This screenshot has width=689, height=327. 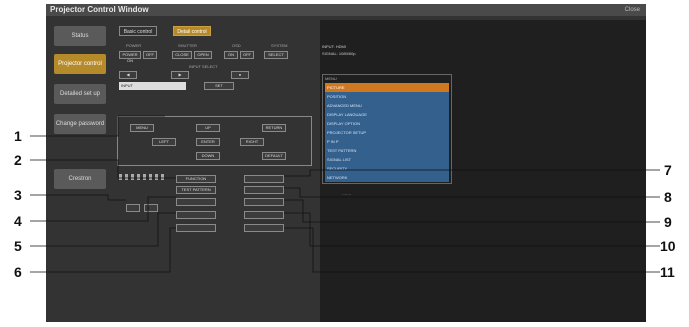 What do you see at coordinates (387, 177) in the screenshot?
I see `control-list-item: NETWORK` at bounding box center [387, 177].